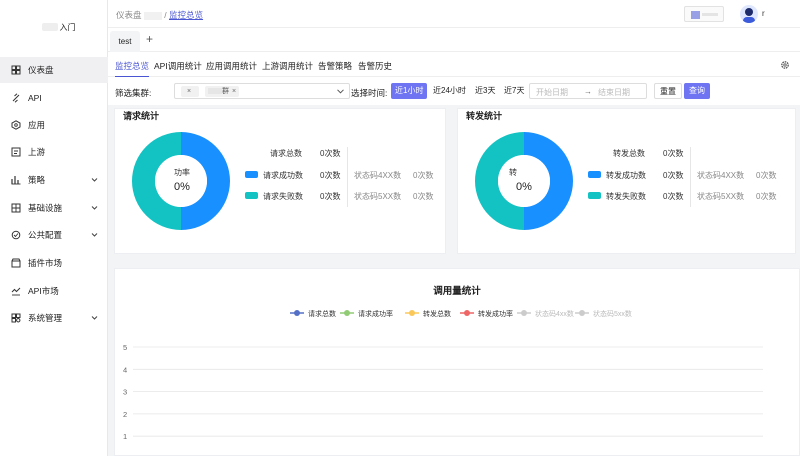 Image resolution: width=800 pixels, height=456 pixels. What do you see at coordinates (54, 180) in the screenshot?
I see `sidebar-item: 策略` at bounding box center [54, 180].